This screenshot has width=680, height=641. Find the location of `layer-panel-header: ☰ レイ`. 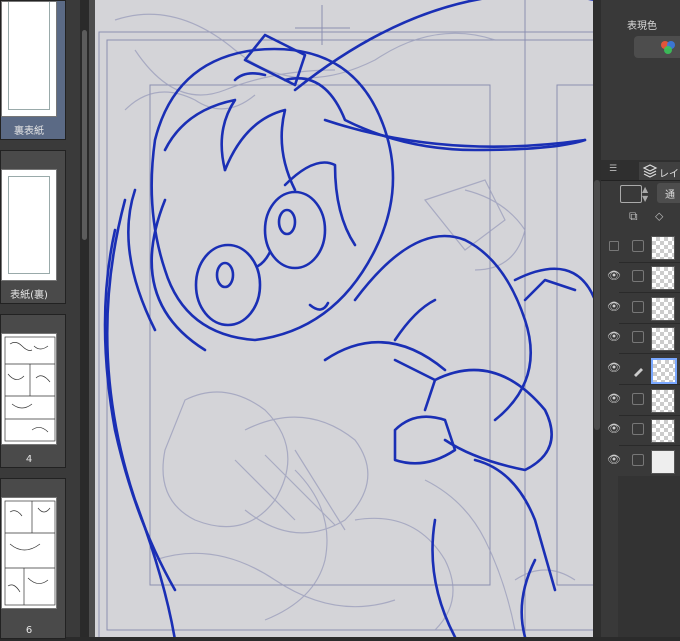

layer-panel-header: ☰ レイ is located at coordinates (640, 170).